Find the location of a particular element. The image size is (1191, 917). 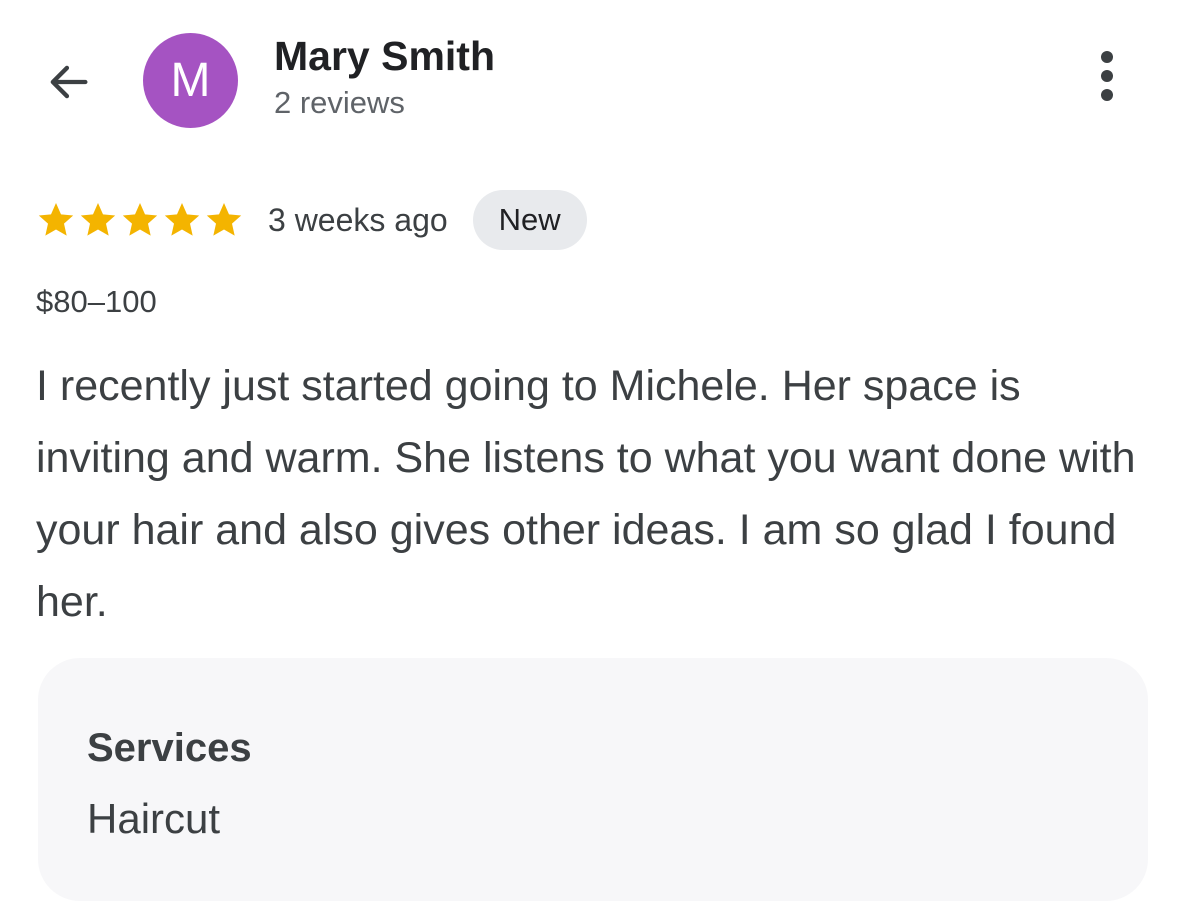

review-time: 3 weeks ago is located at coordinates (358, 219).